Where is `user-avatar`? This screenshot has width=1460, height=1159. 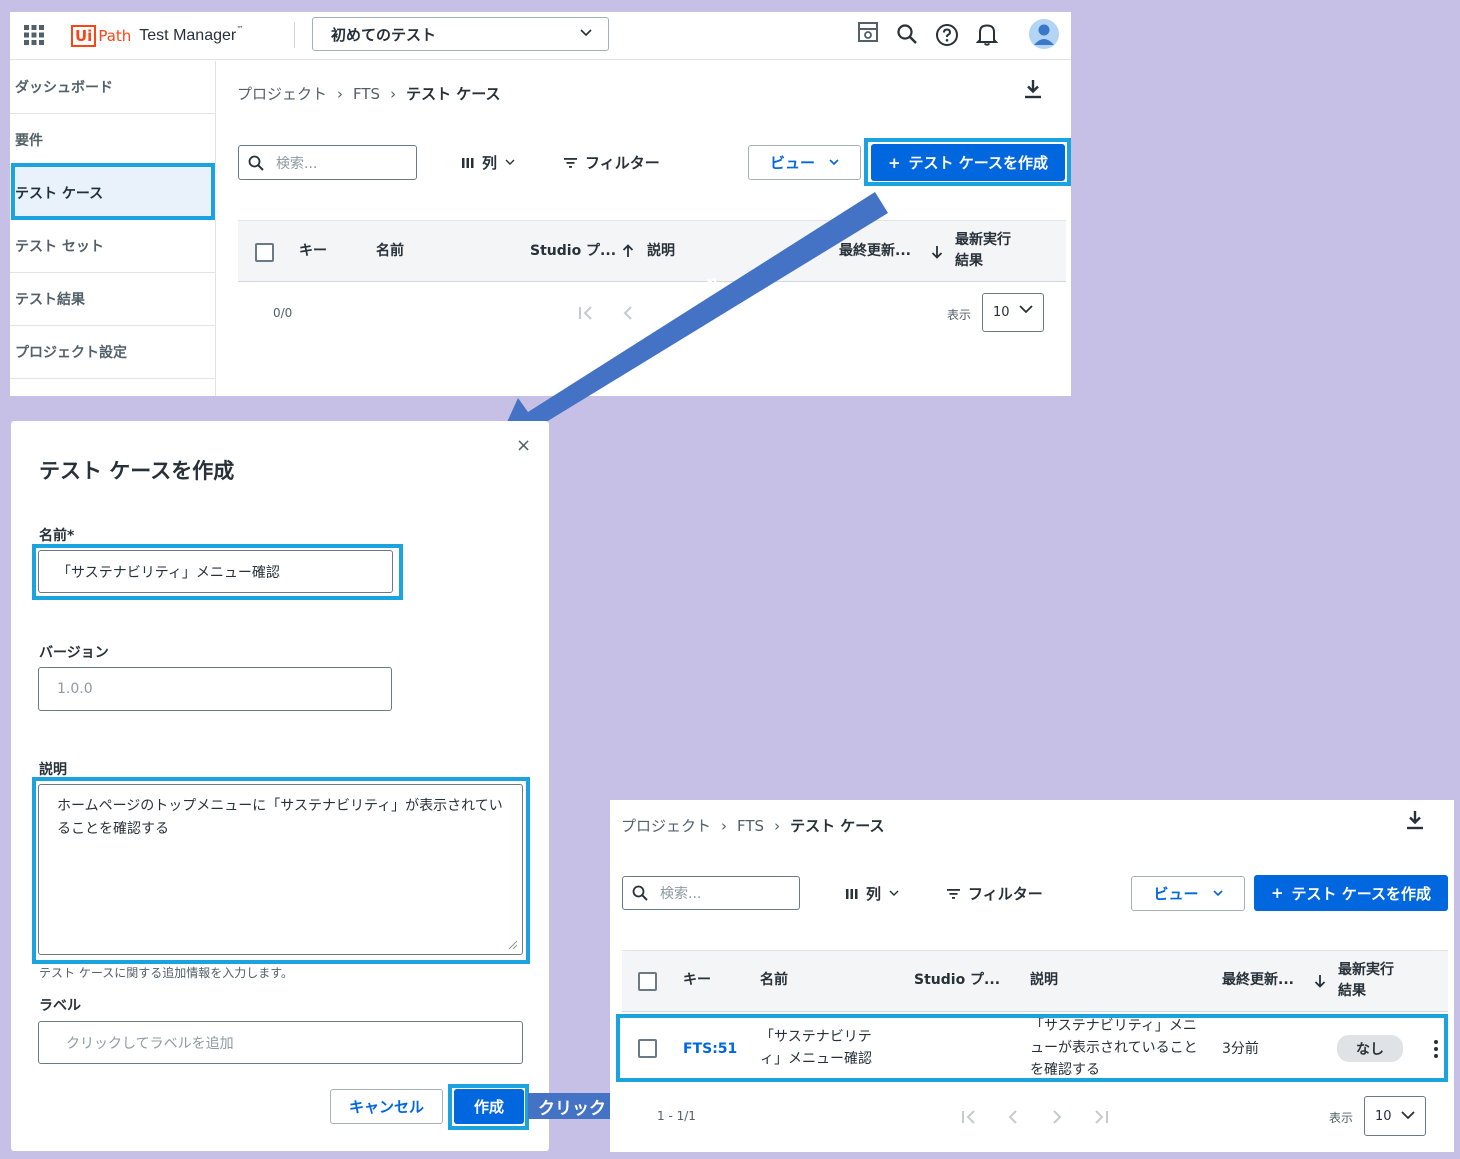
user-avatar is located at coordinates (1044, 34).